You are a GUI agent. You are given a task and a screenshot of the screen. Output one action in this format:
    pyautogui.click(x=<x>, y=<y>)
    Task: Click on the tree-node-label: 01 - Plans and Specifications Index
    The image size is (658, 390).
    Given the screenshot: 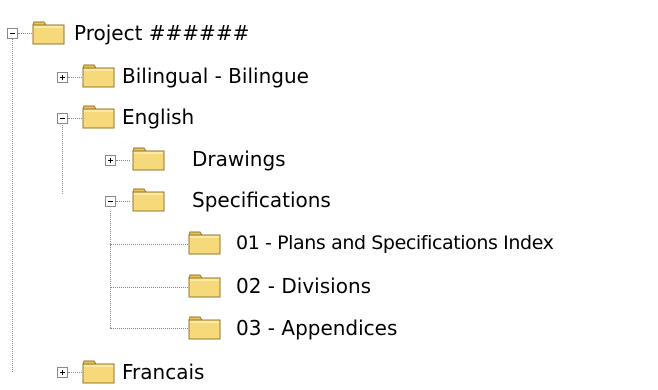 What is the action you would take?
    pyautogui.click(x=395, y=243)
    